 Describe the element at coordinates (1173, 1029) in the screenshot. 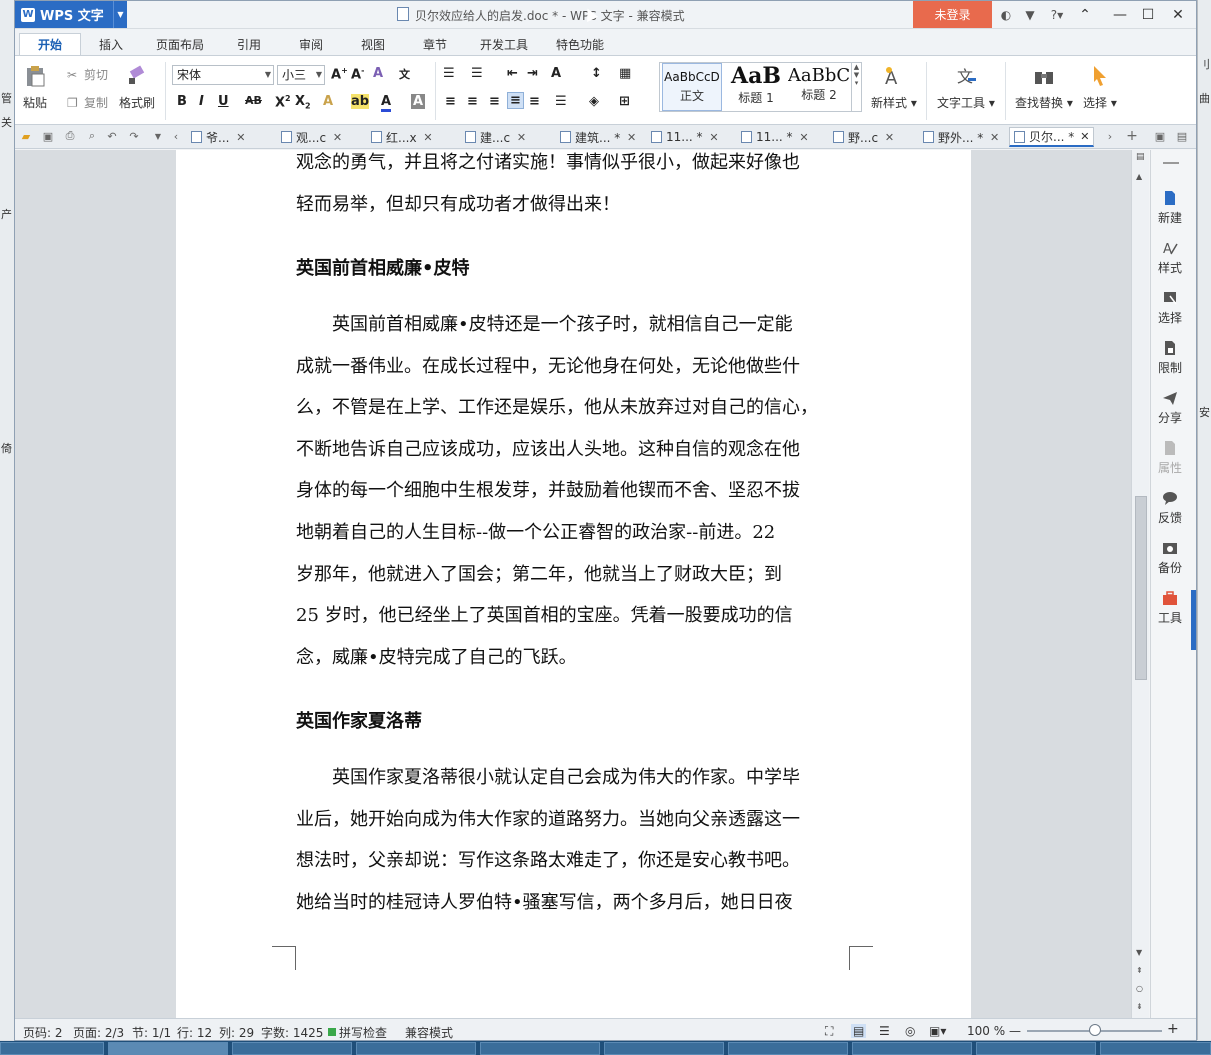

I see `zoom-in-icon: +` at that location.